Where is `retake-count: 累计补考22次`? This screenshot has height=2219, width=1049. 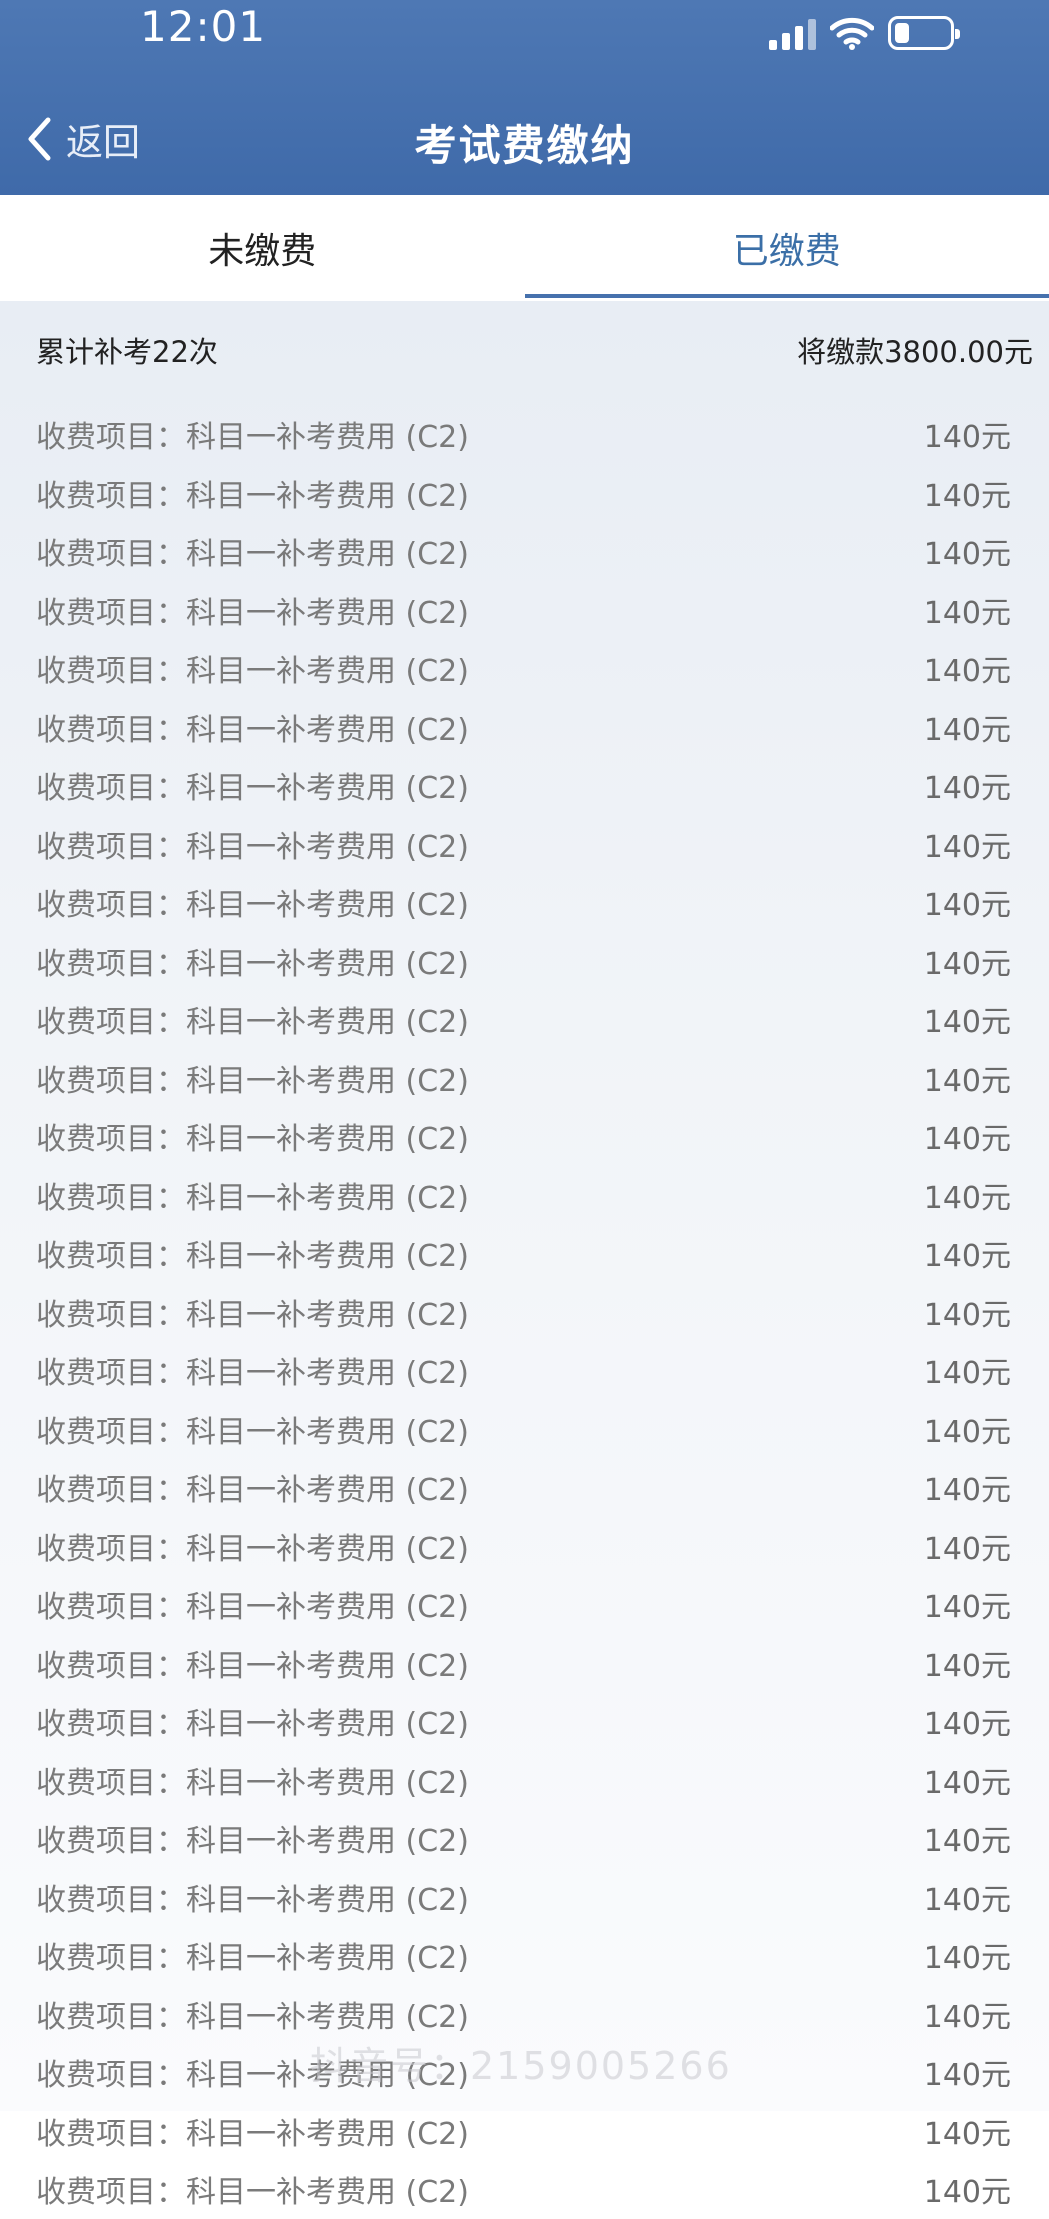
retake-count: 累计补考22次 is located at coordinates (127, 350).